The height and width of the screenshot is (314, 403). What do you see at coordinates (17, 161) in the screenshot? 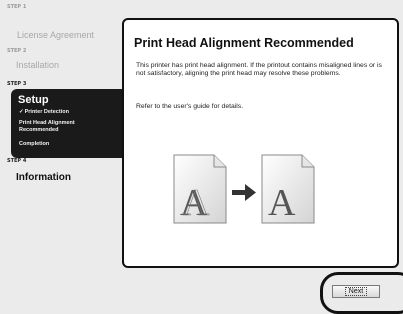
I see `step-4-label: STEP 4` at bounding box center [17, 161].